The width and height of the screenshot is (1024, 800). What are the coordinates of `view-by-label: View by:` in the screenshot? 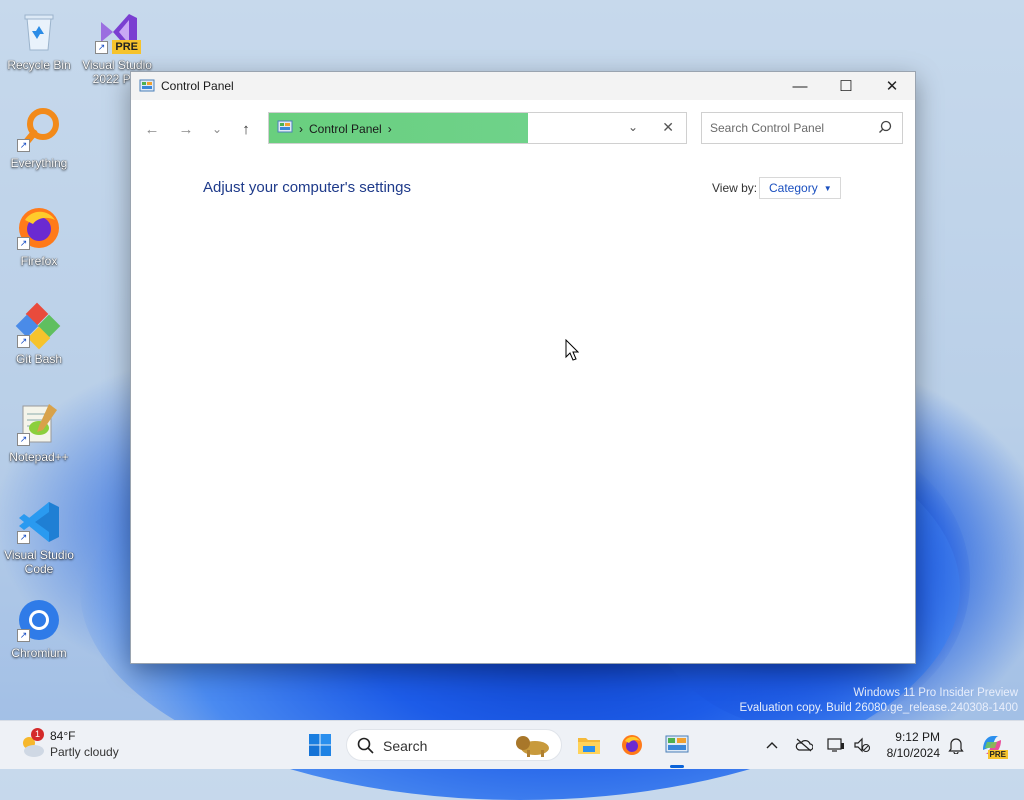 It's located at (735, 188).